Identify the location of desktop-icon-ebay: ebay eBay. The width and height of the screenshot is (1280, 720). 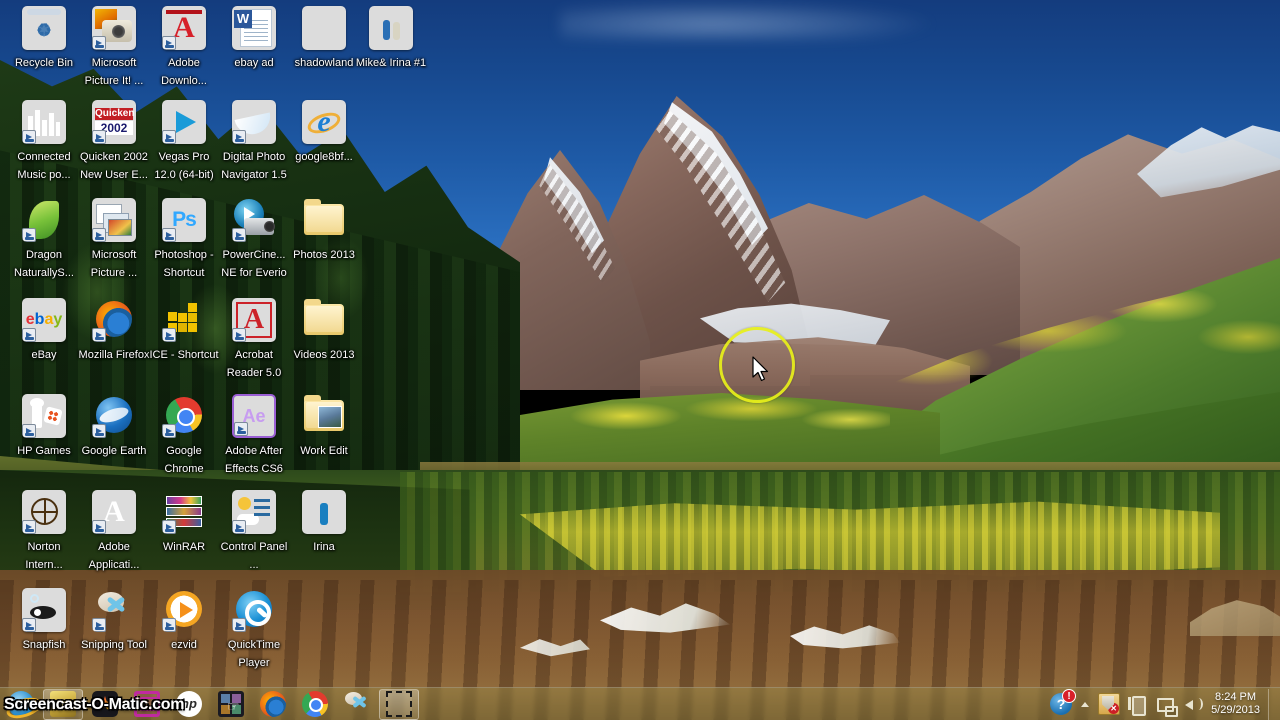
(44, 330).